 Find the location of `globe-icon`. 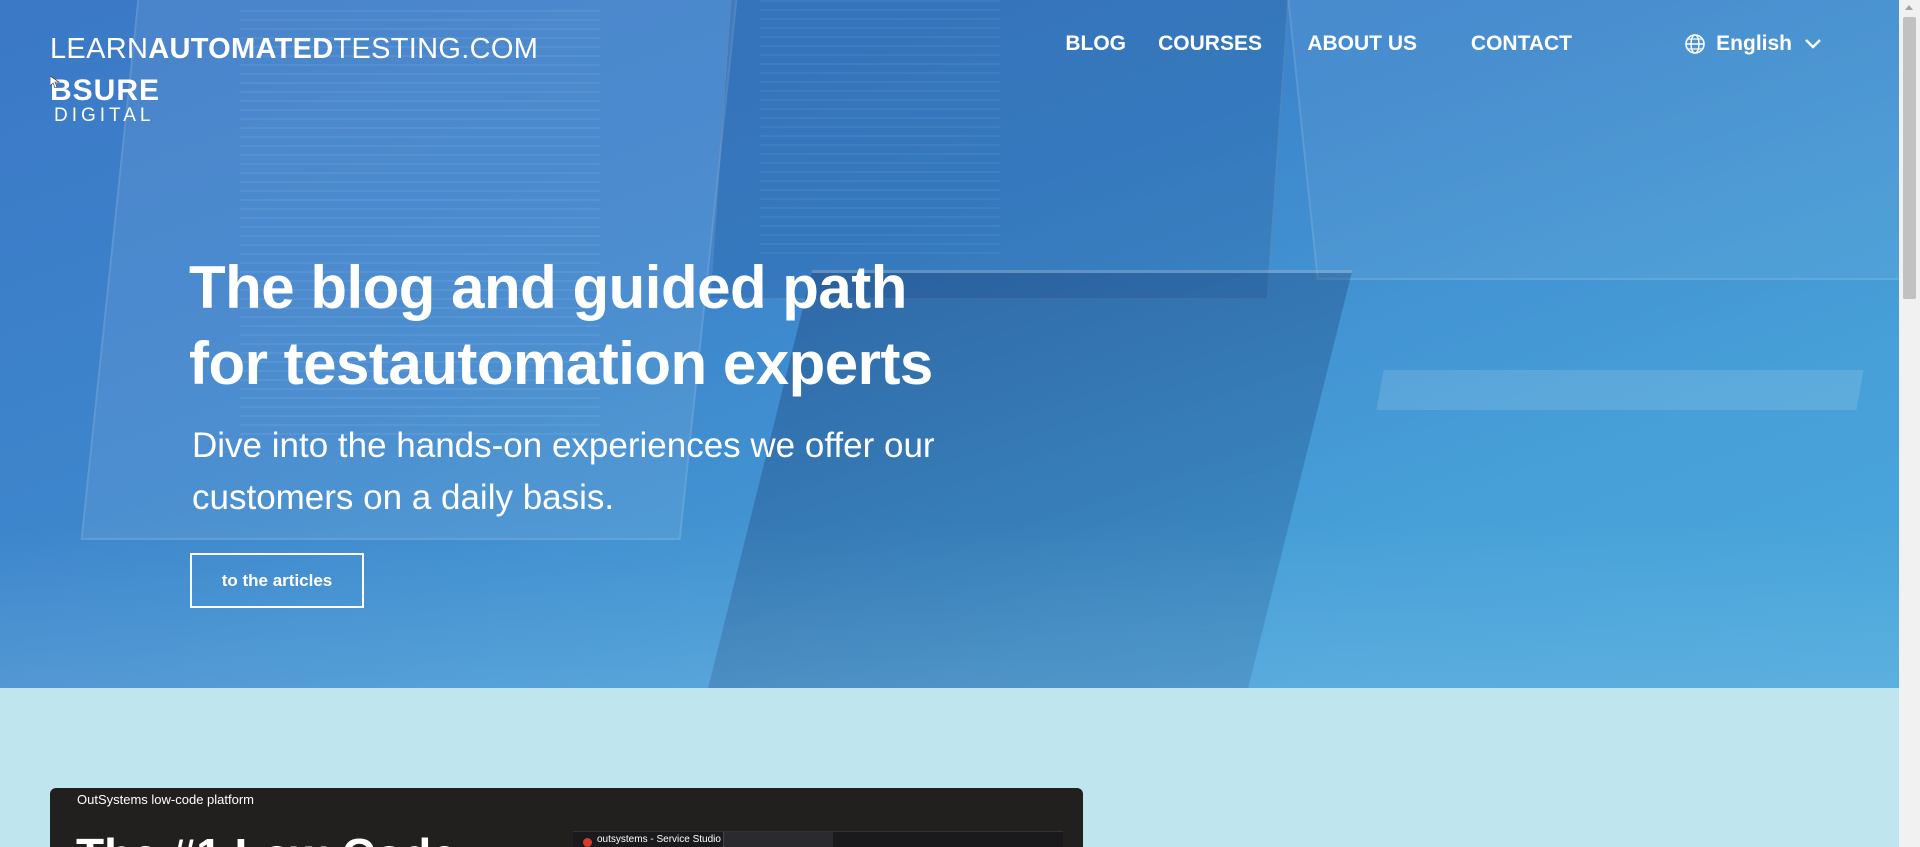

globe-icon is located at coordinates (1695, 44).